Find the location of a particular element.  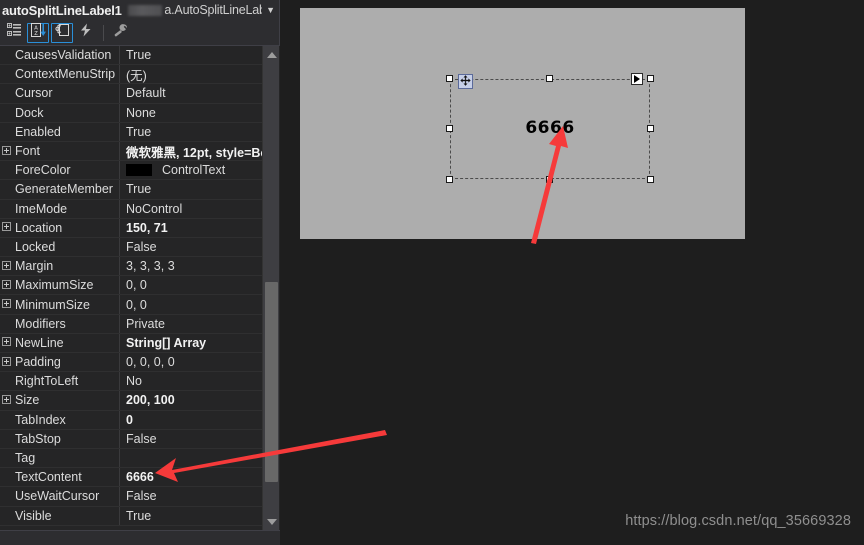

property-name: TextContent is located at coordinates (48, 477).